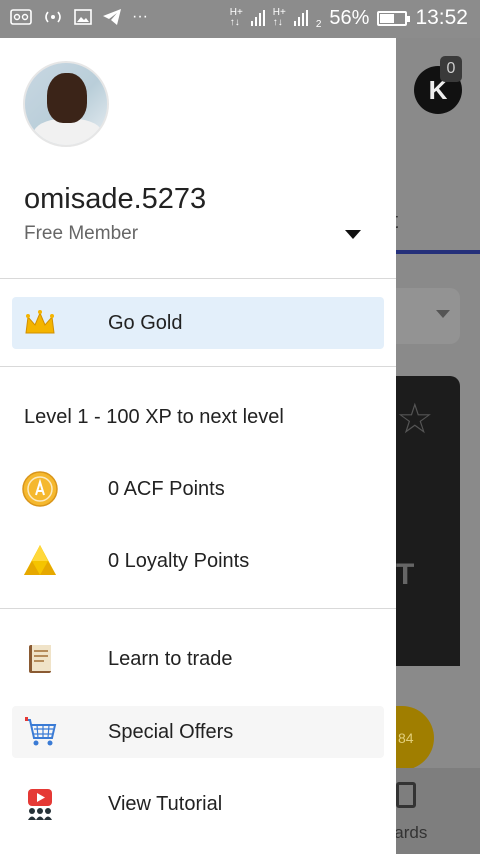 This screenshot has width=480, height=854. Describe the element at coordinates (165, 804) in the screenshot. I see `view-tutorial-label: View Tutorial` at that location.